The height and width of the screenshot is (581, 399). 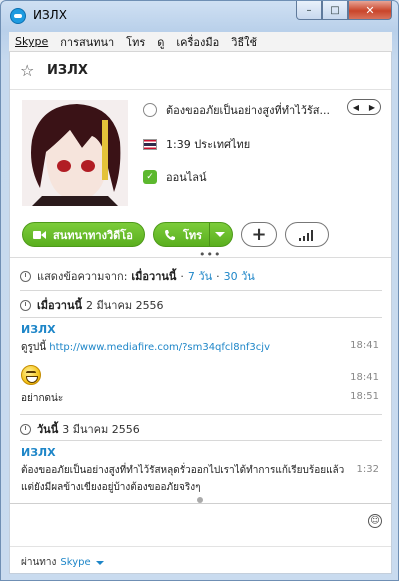 I want to click on via-label: ผ่านทาง, so click(x=39, y=562).